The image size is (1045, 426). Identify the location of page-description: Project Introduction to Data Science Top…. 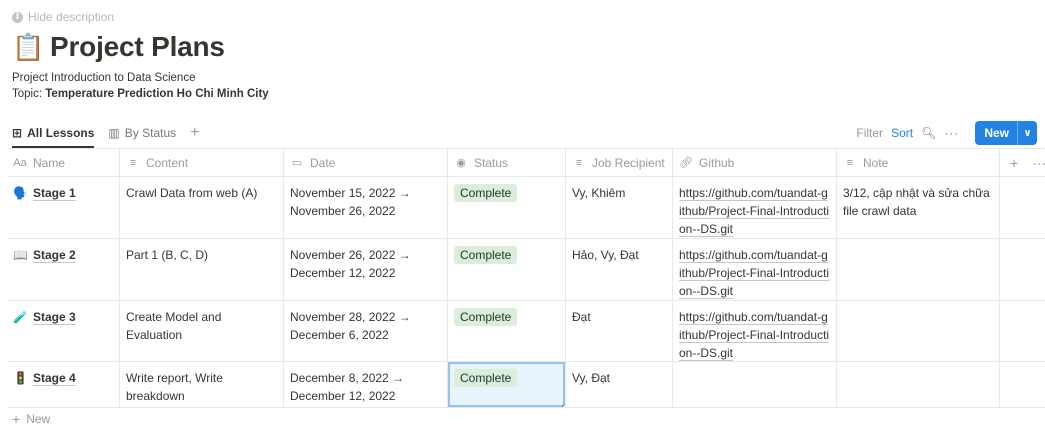
(140, 86).